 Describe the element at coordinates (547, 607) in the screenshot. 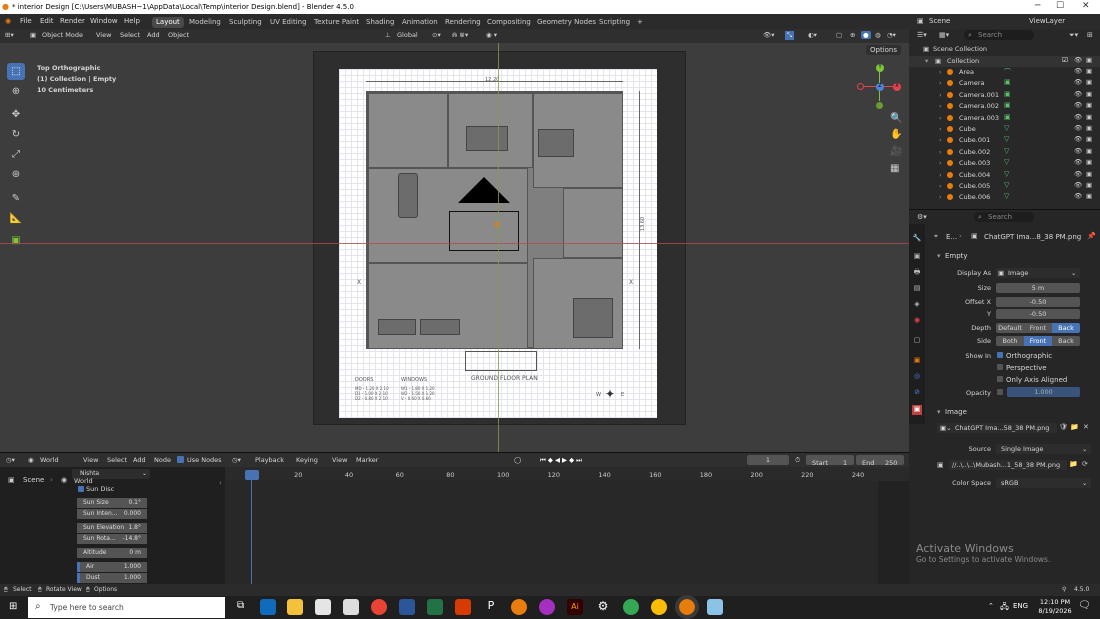

I see `color-app-icon` at that location.